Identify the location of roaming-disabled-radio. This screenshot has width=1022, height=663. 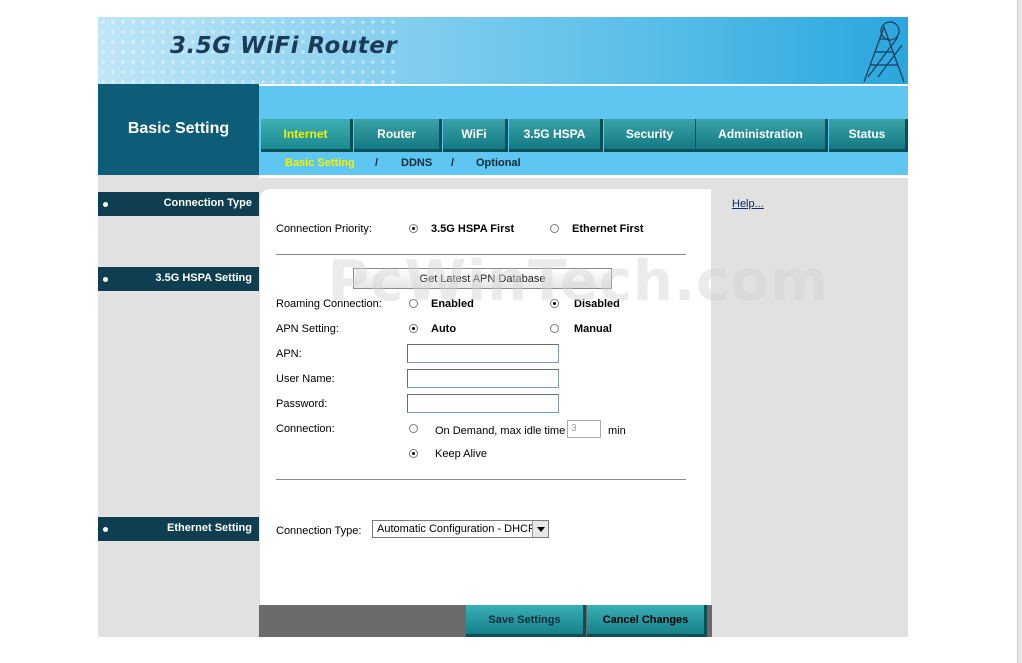
(554, 303).